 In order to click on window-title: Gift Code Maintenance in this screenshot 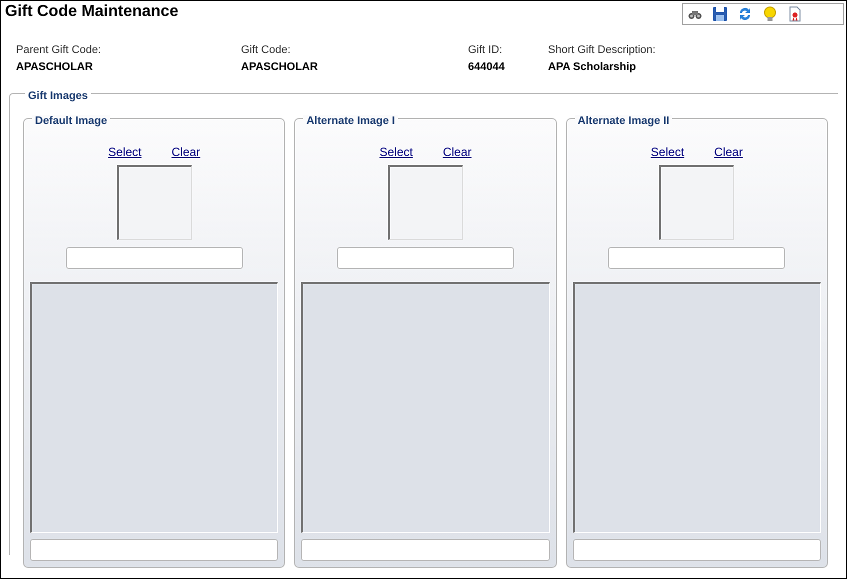, I will do `click(91, 12)`.